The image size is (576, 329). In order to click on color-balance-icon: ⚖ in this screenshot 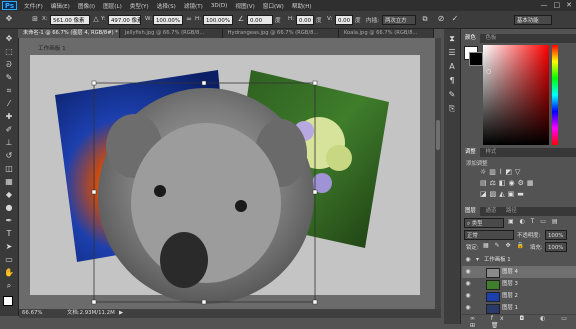, I will do `click(494, 183)`.